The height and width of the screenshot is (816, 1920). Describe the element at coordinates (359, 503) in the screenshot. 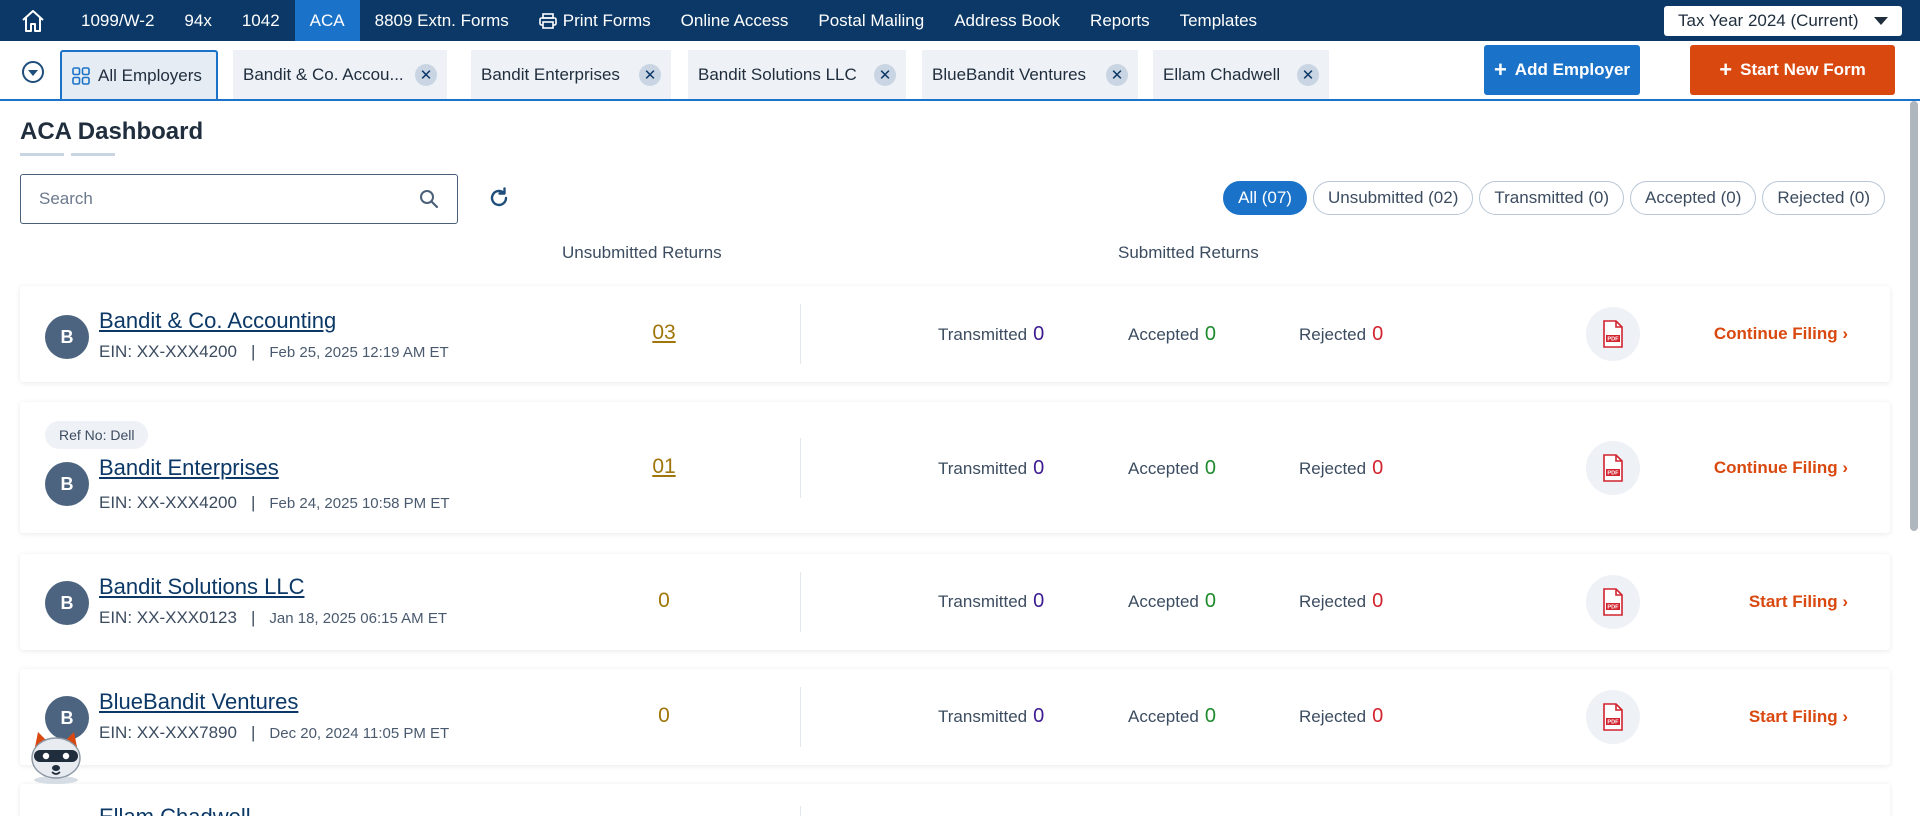

I see `employer-date: Feb 24, 2025 10:58 PM ET` at that location.